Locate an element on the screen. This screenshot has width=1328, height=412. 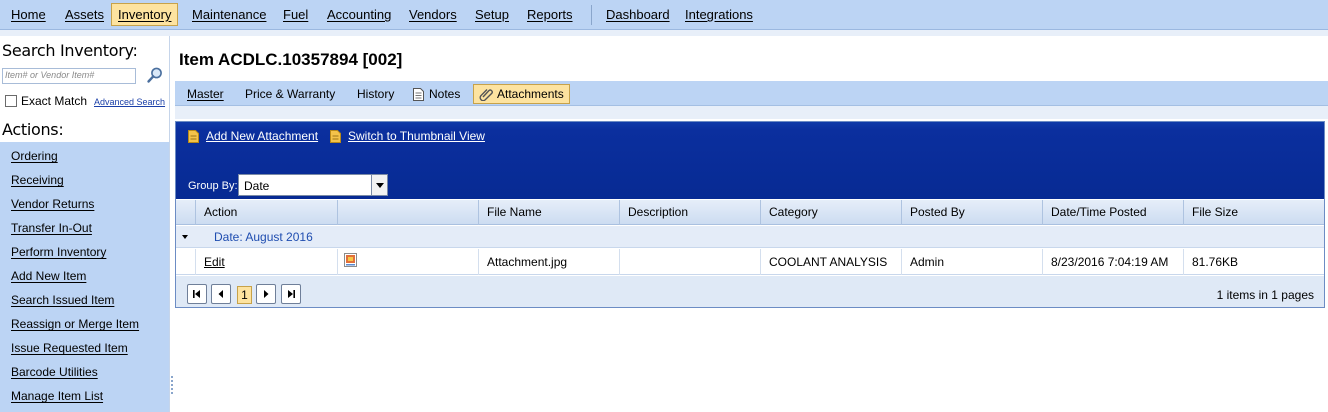
description-cell is located at coordinates (689, 262).